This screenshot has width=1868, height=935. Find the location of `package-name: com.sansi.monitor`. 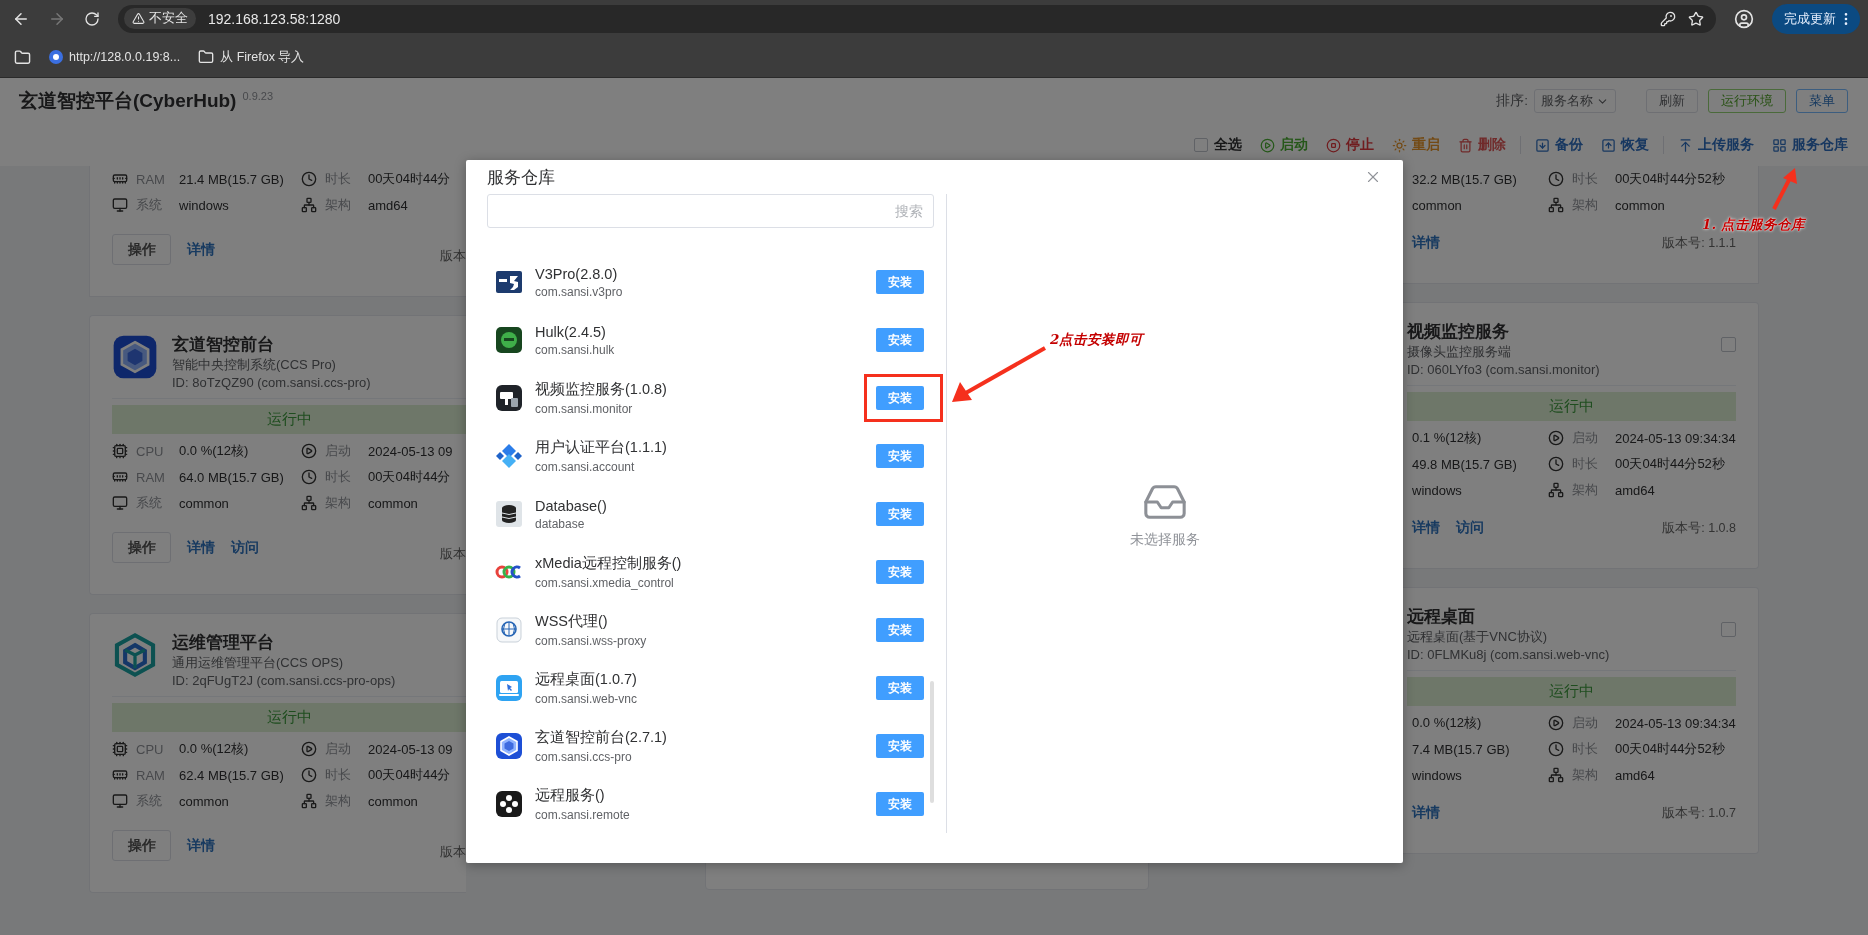

package-name: com.sansi.monitor is located at coordinates (584, 409).